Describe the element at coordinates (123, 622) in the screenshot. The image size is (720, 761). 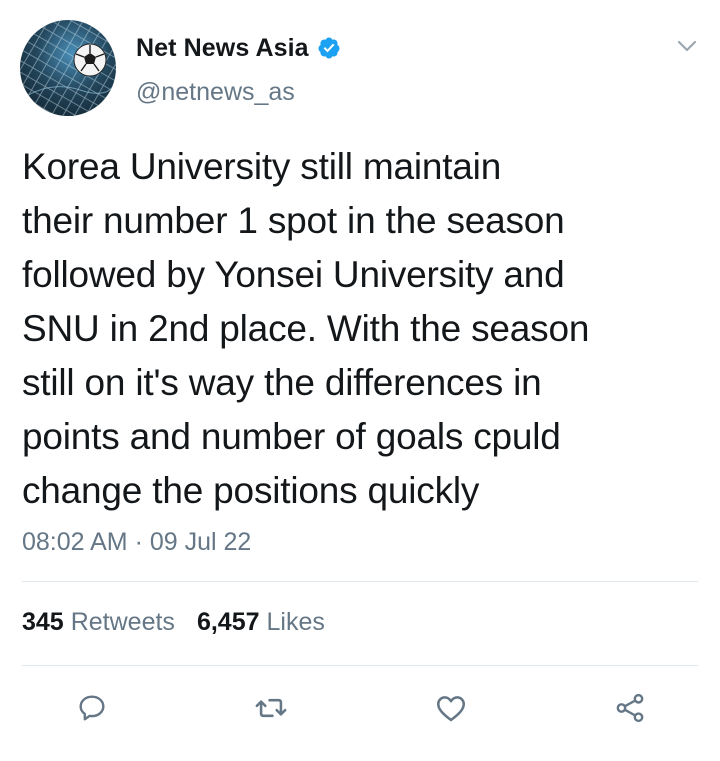
I see `retweets-label: Retweets` at that location.